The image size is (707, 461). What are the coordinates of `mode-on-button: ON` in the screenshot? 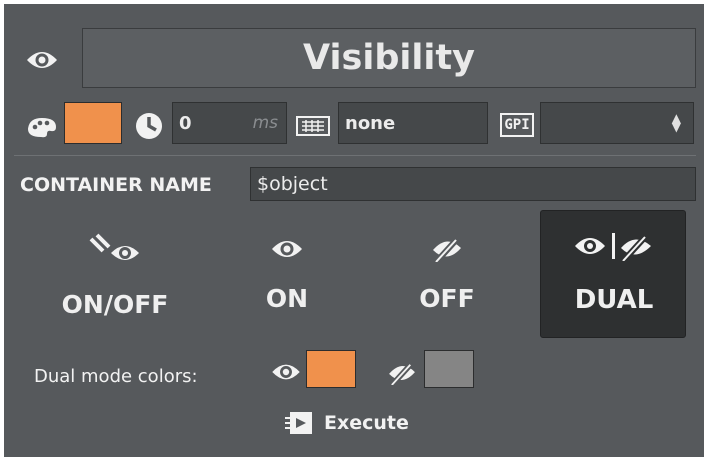 It's located at (287, 277).